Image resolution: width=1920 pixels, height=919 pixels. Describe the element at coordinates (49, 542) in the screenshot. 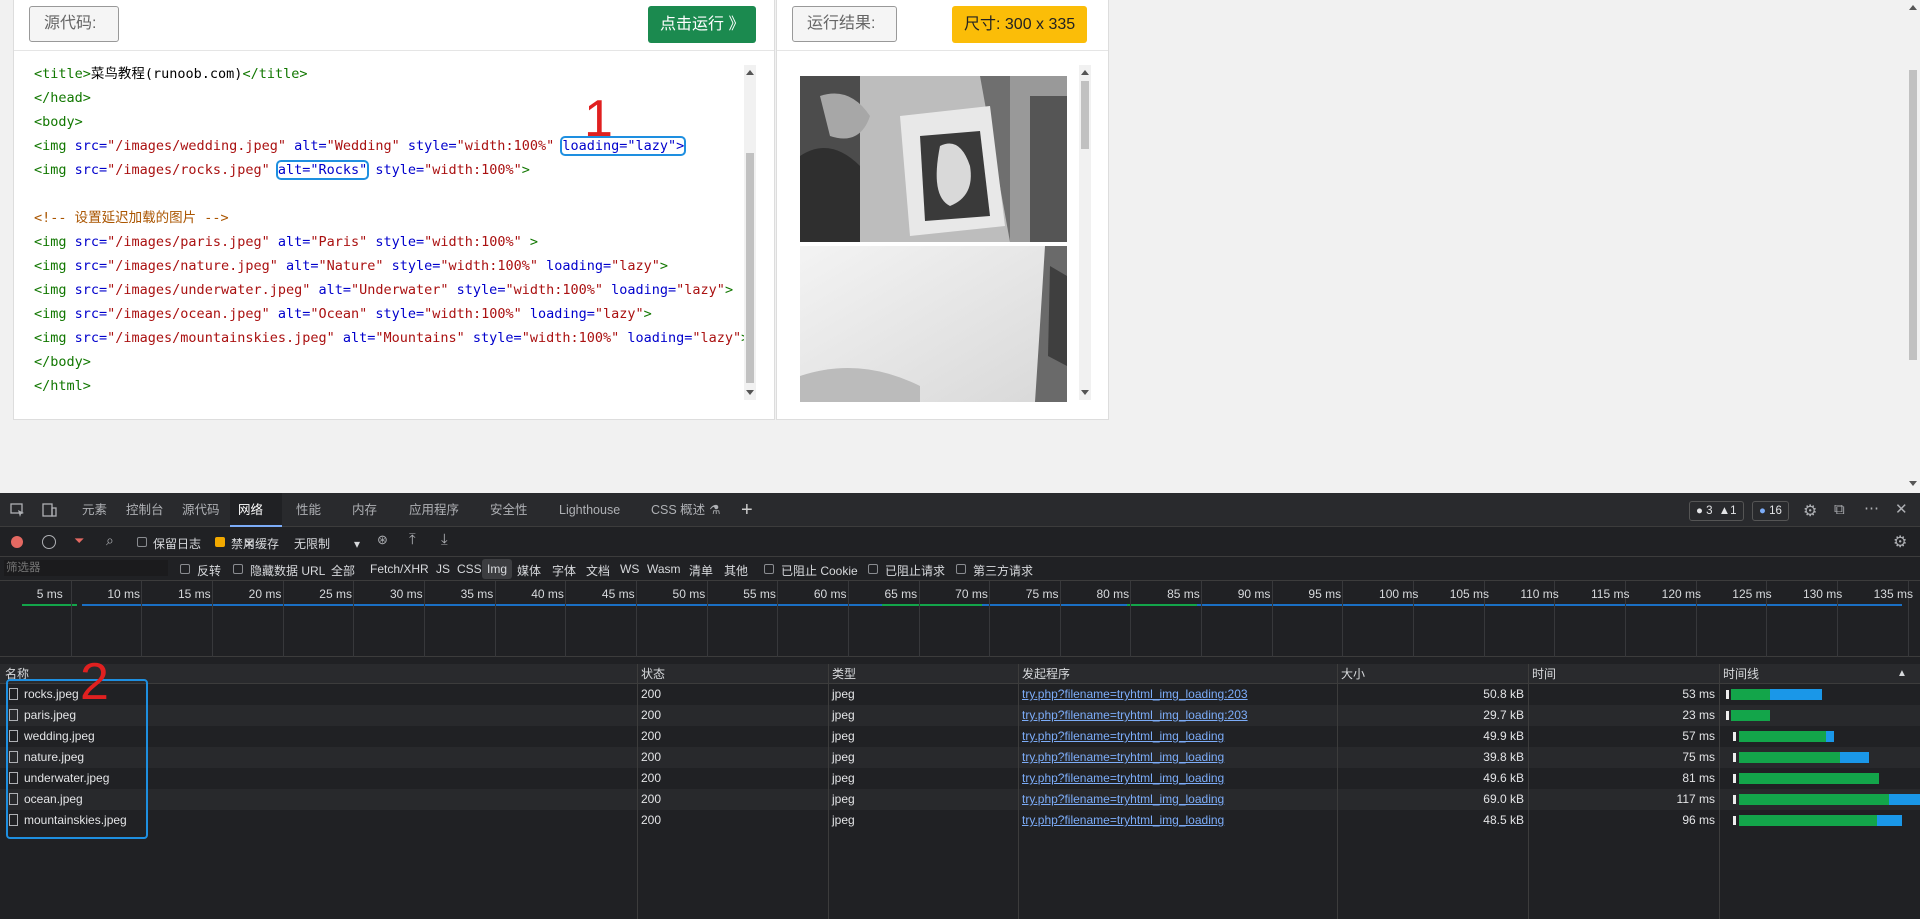

I see `clear-icon` at that location.